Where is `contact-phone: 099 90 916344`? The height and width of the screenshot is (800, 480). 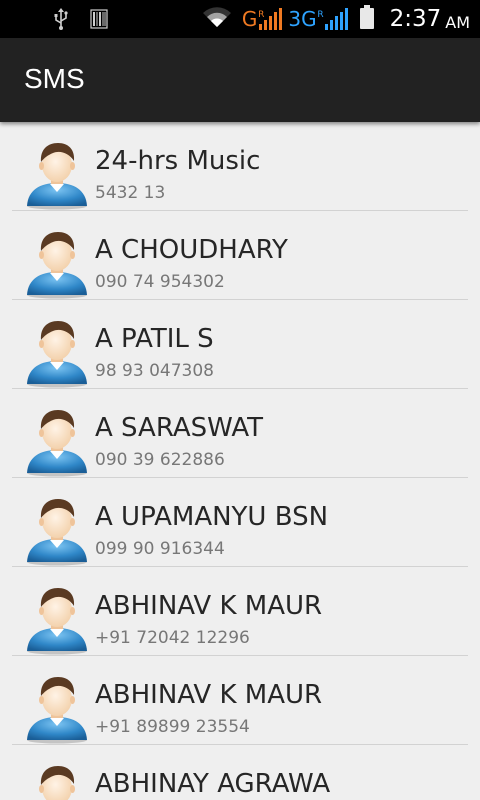 contact-phone: 099 90 916344 is located at coordinates (160, 549).